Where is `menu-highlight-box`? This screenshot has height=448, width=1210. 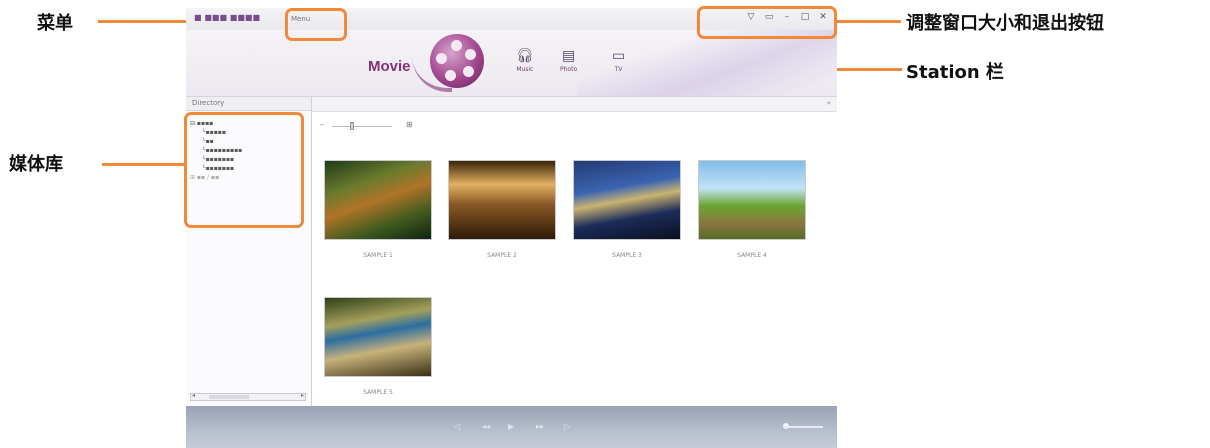
menu-highlight-box is located at coordinates (316, 24).